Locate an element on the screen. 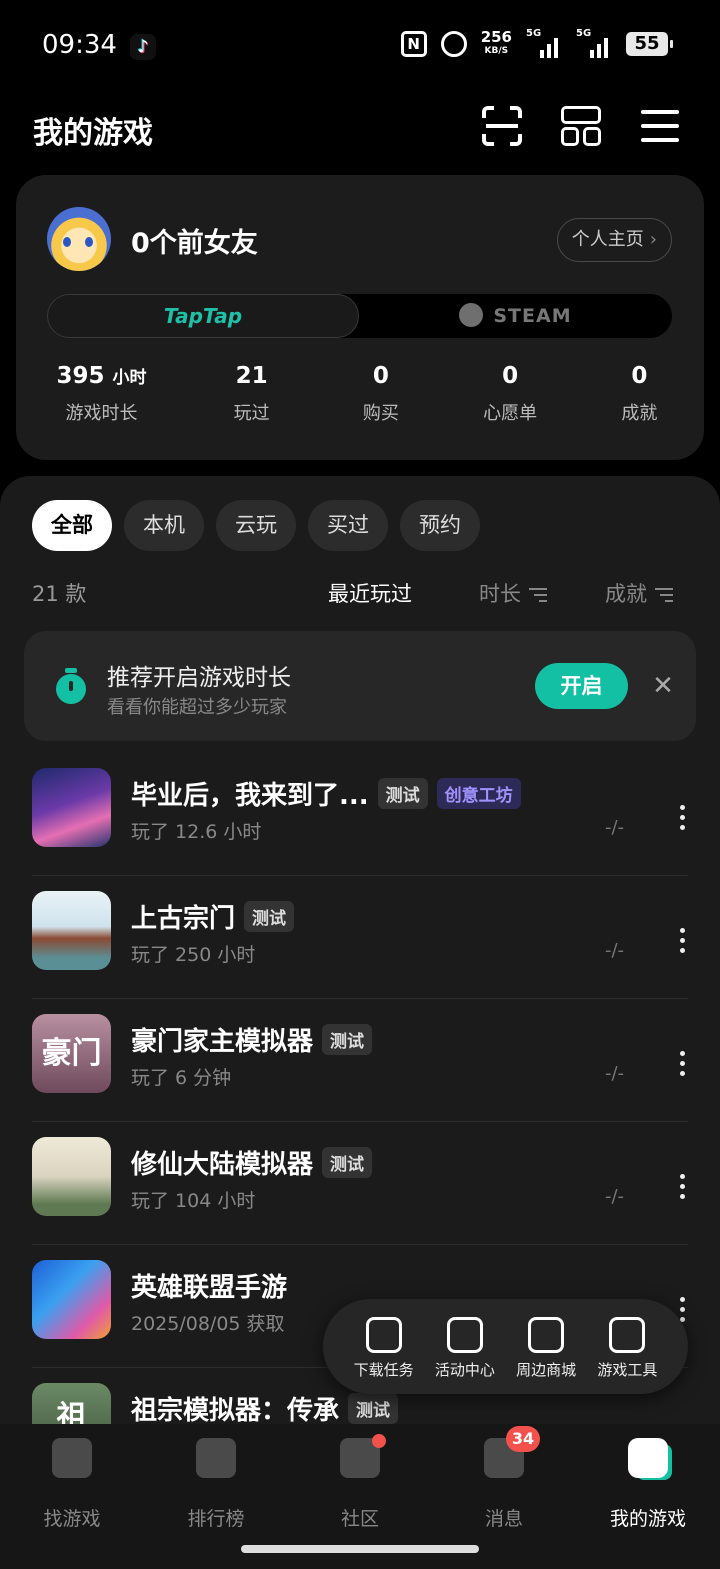 This screenshot has height=1569, width=720. home-indicator is located at coordinates (360, 1549).